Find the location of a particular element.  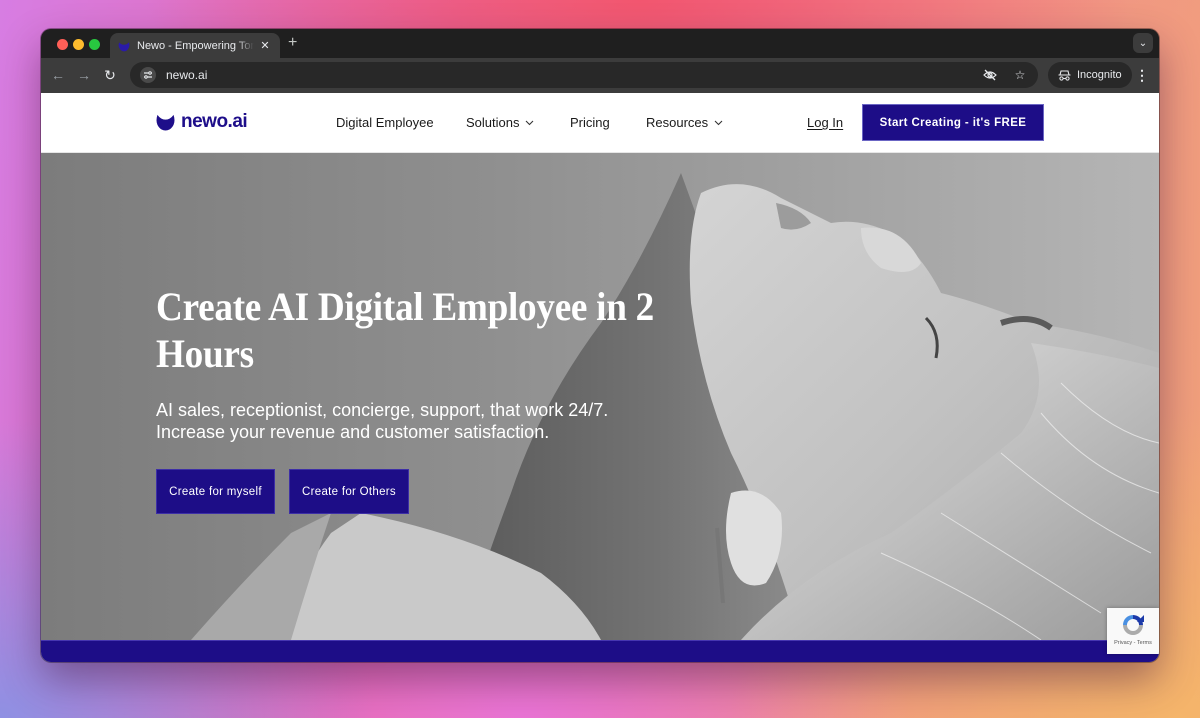

url-text: newo.ai is located at coordinates (186, 75).